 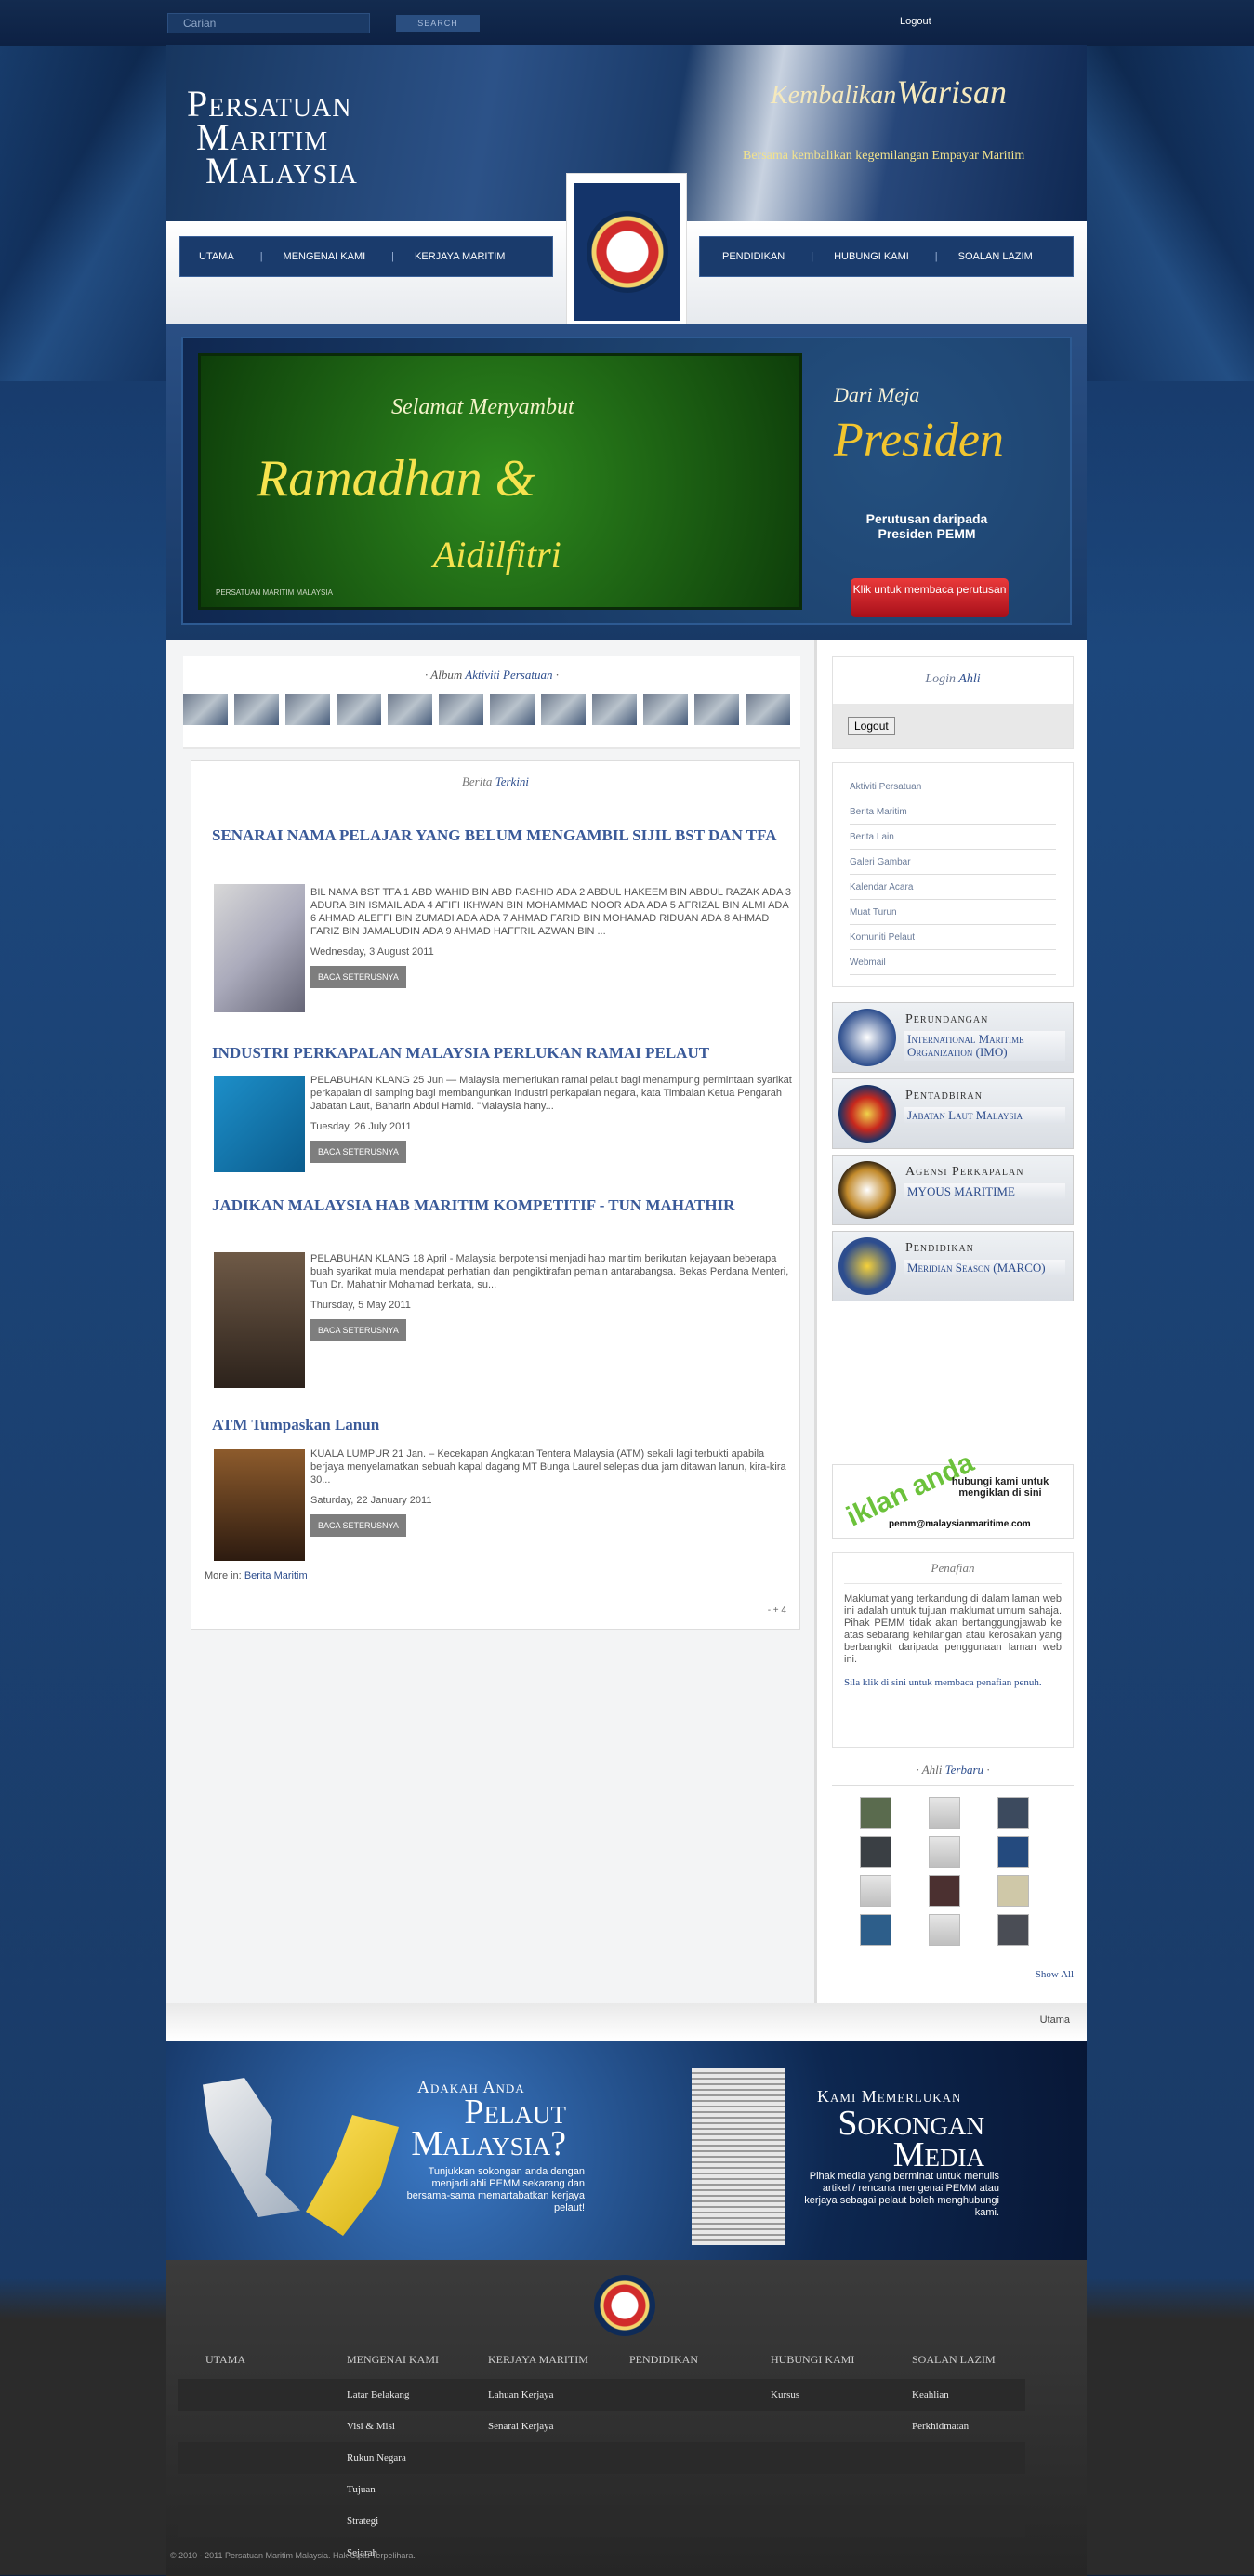 I want to click on footer-heading: PENDIDIKAN, so click(x=672, y=2366).